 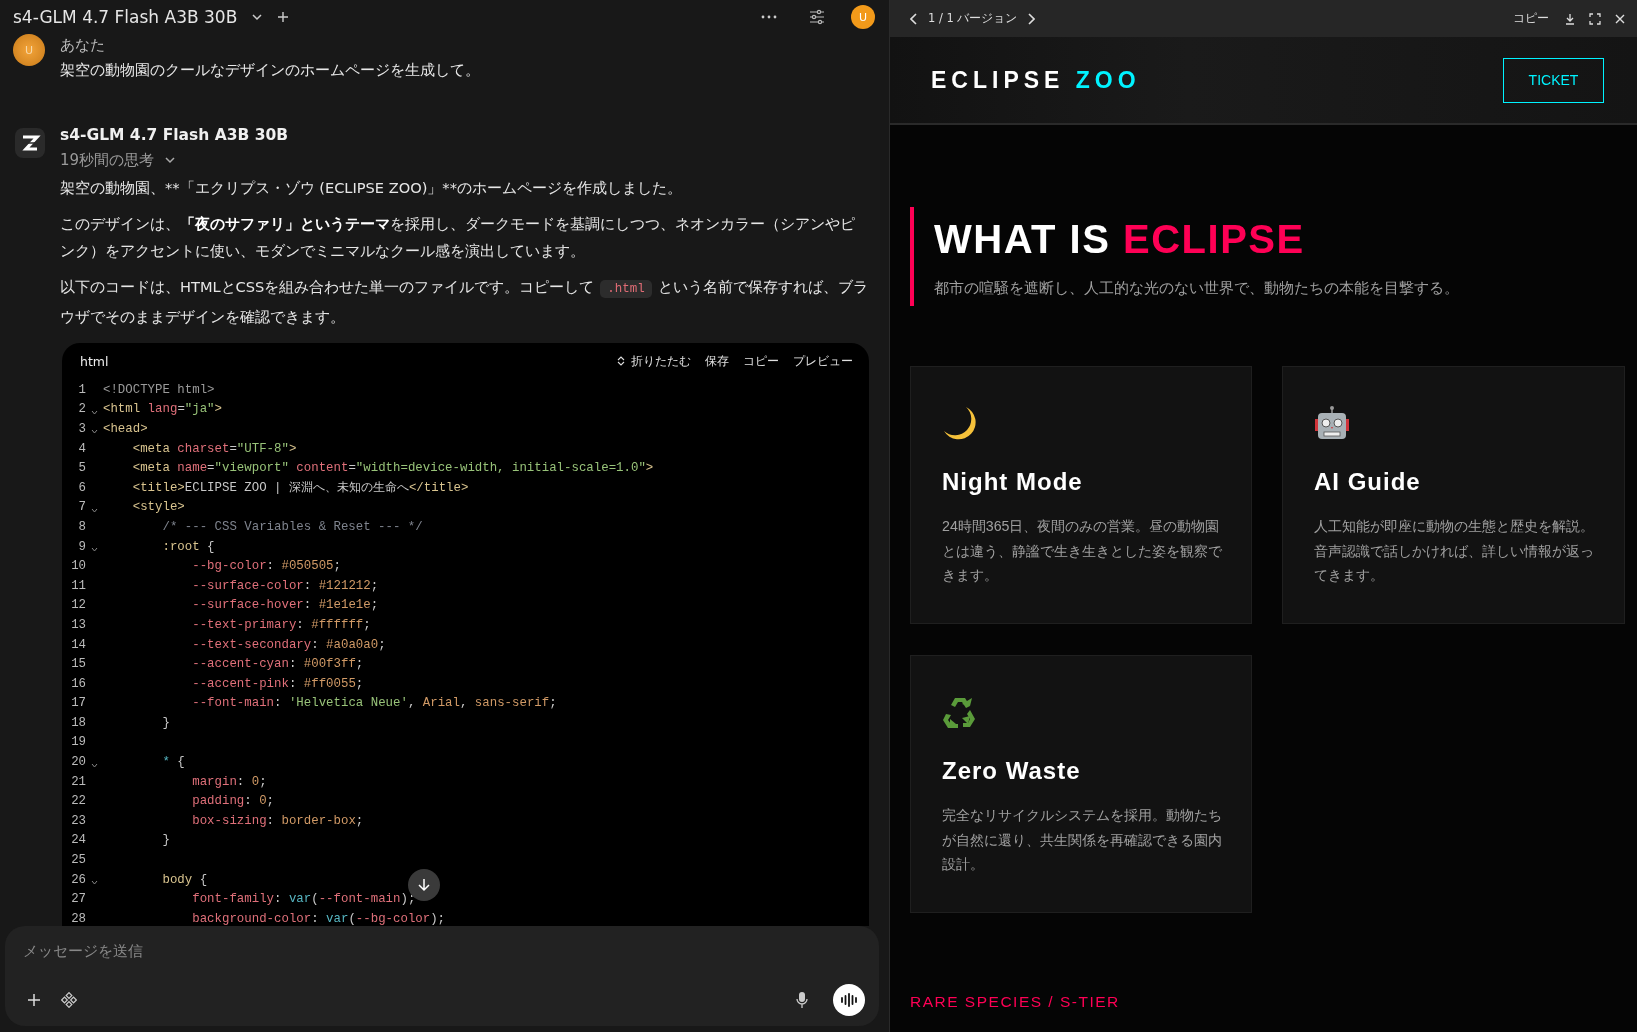 I want to click on line-number: 8, so click(x=81, y=526).